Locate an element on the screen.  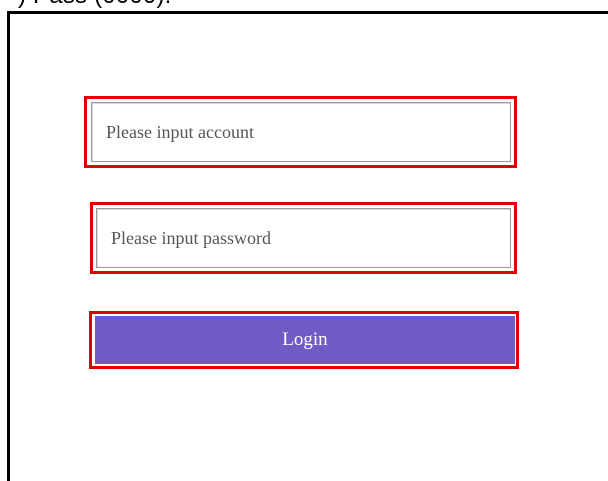
account-input is located at coordinates (301, 132).